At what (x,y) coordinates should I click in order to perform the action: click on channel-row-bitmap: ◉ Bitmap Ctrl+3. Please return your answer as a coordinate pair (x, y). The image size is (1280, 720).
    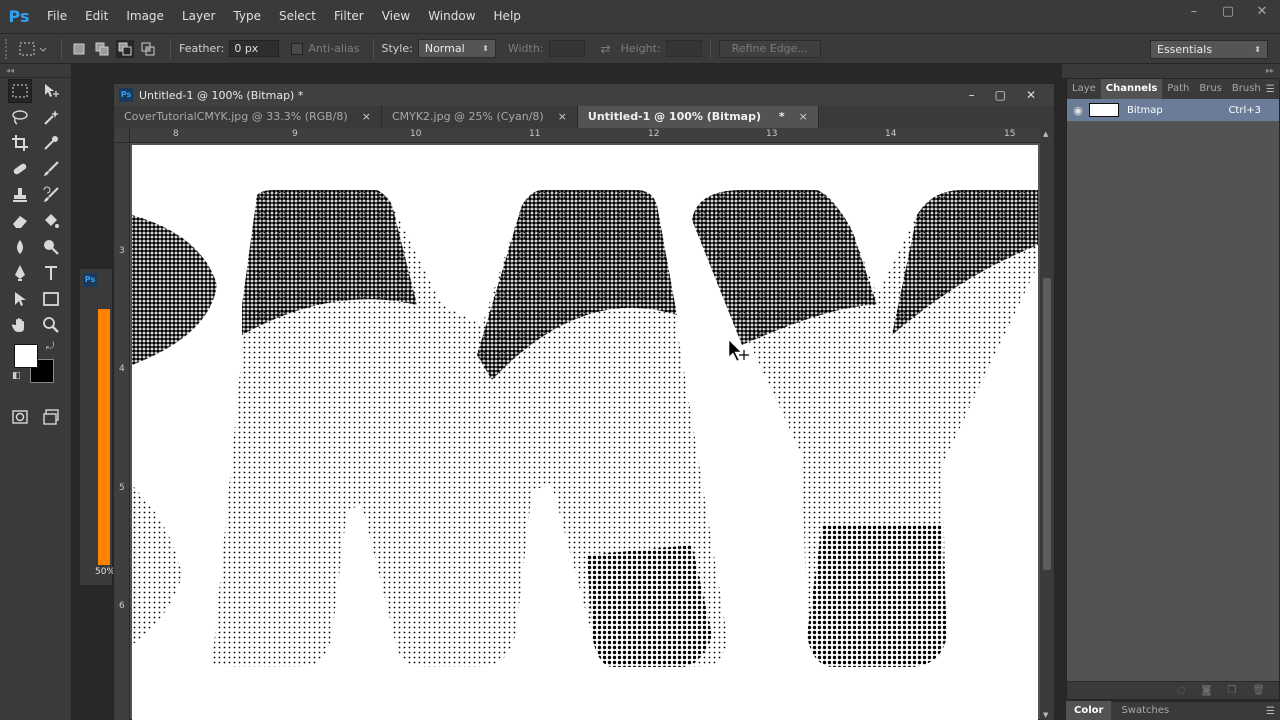
    Looking at the image, I should click on (1173, 110).